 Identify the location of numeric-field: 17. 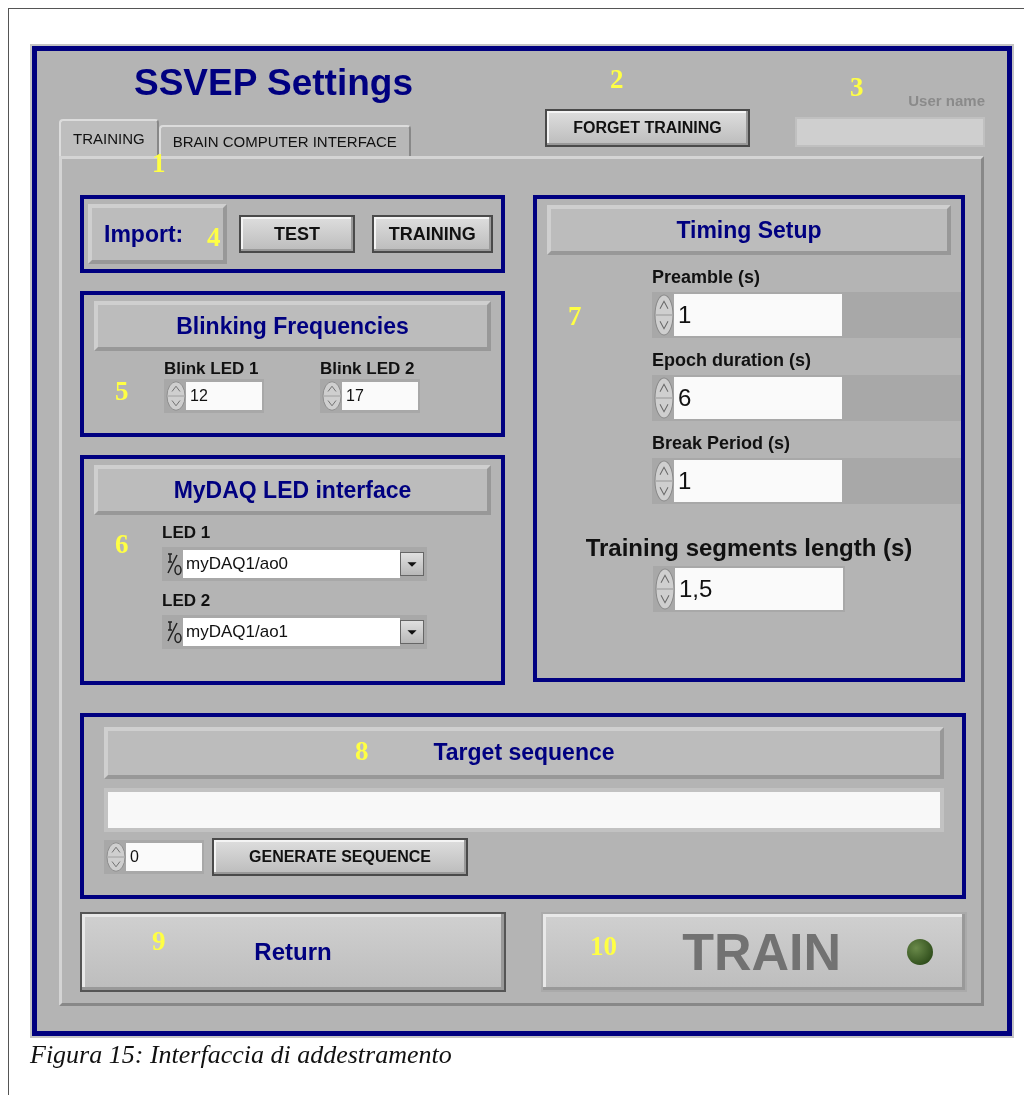
(380, 396).